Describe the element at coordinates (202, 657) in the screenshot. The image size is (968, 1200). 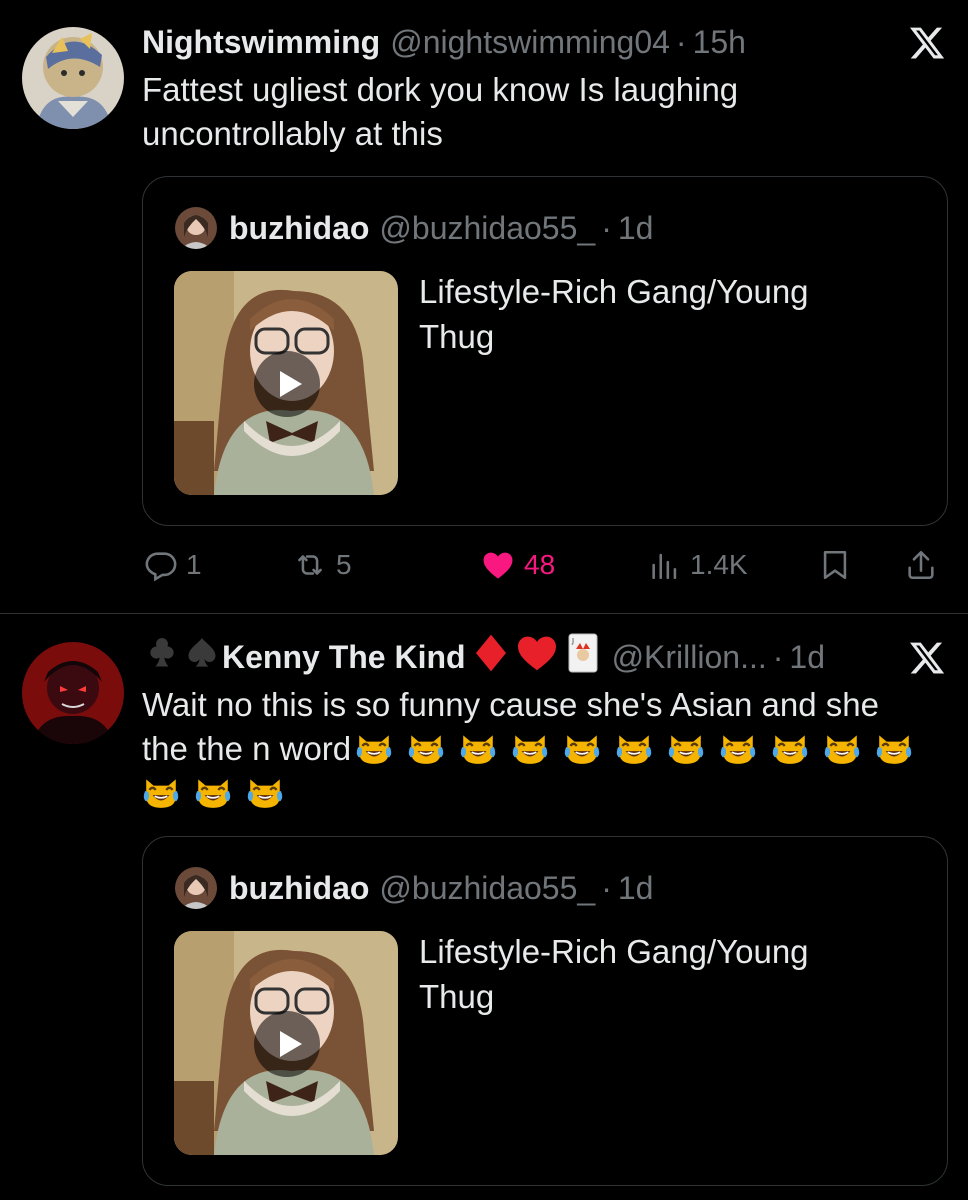
I see `spade-suit-icon` at that location.